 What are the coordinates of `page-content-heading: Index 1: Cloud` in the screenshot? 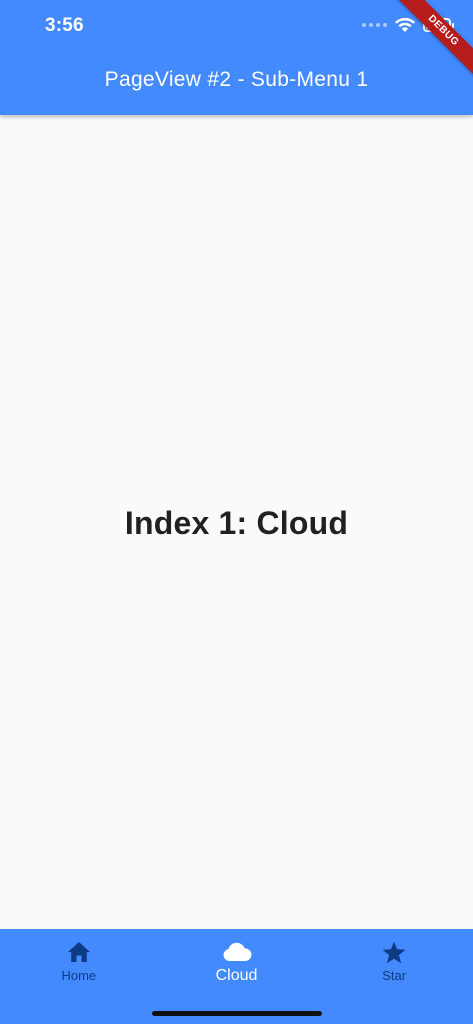 It's located at (236, 522).